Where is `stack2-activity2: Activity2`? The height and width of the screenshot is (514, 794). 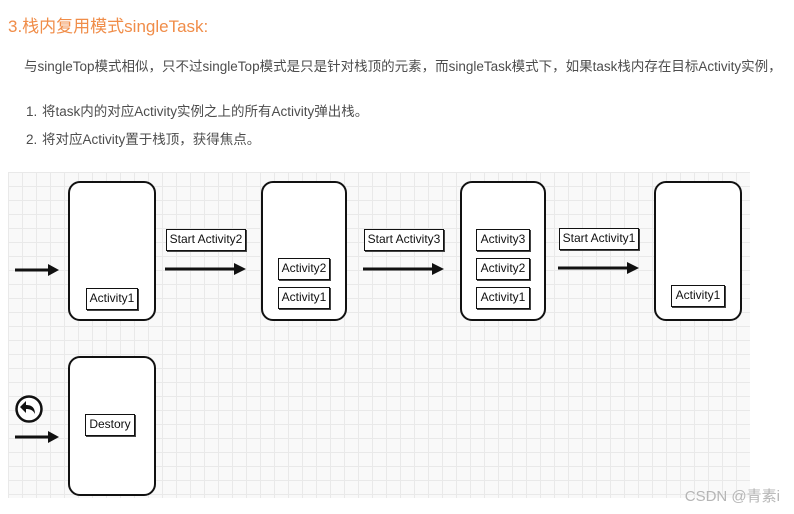
stack2-activity2: Activity2 is located at coordinates (304, 269).